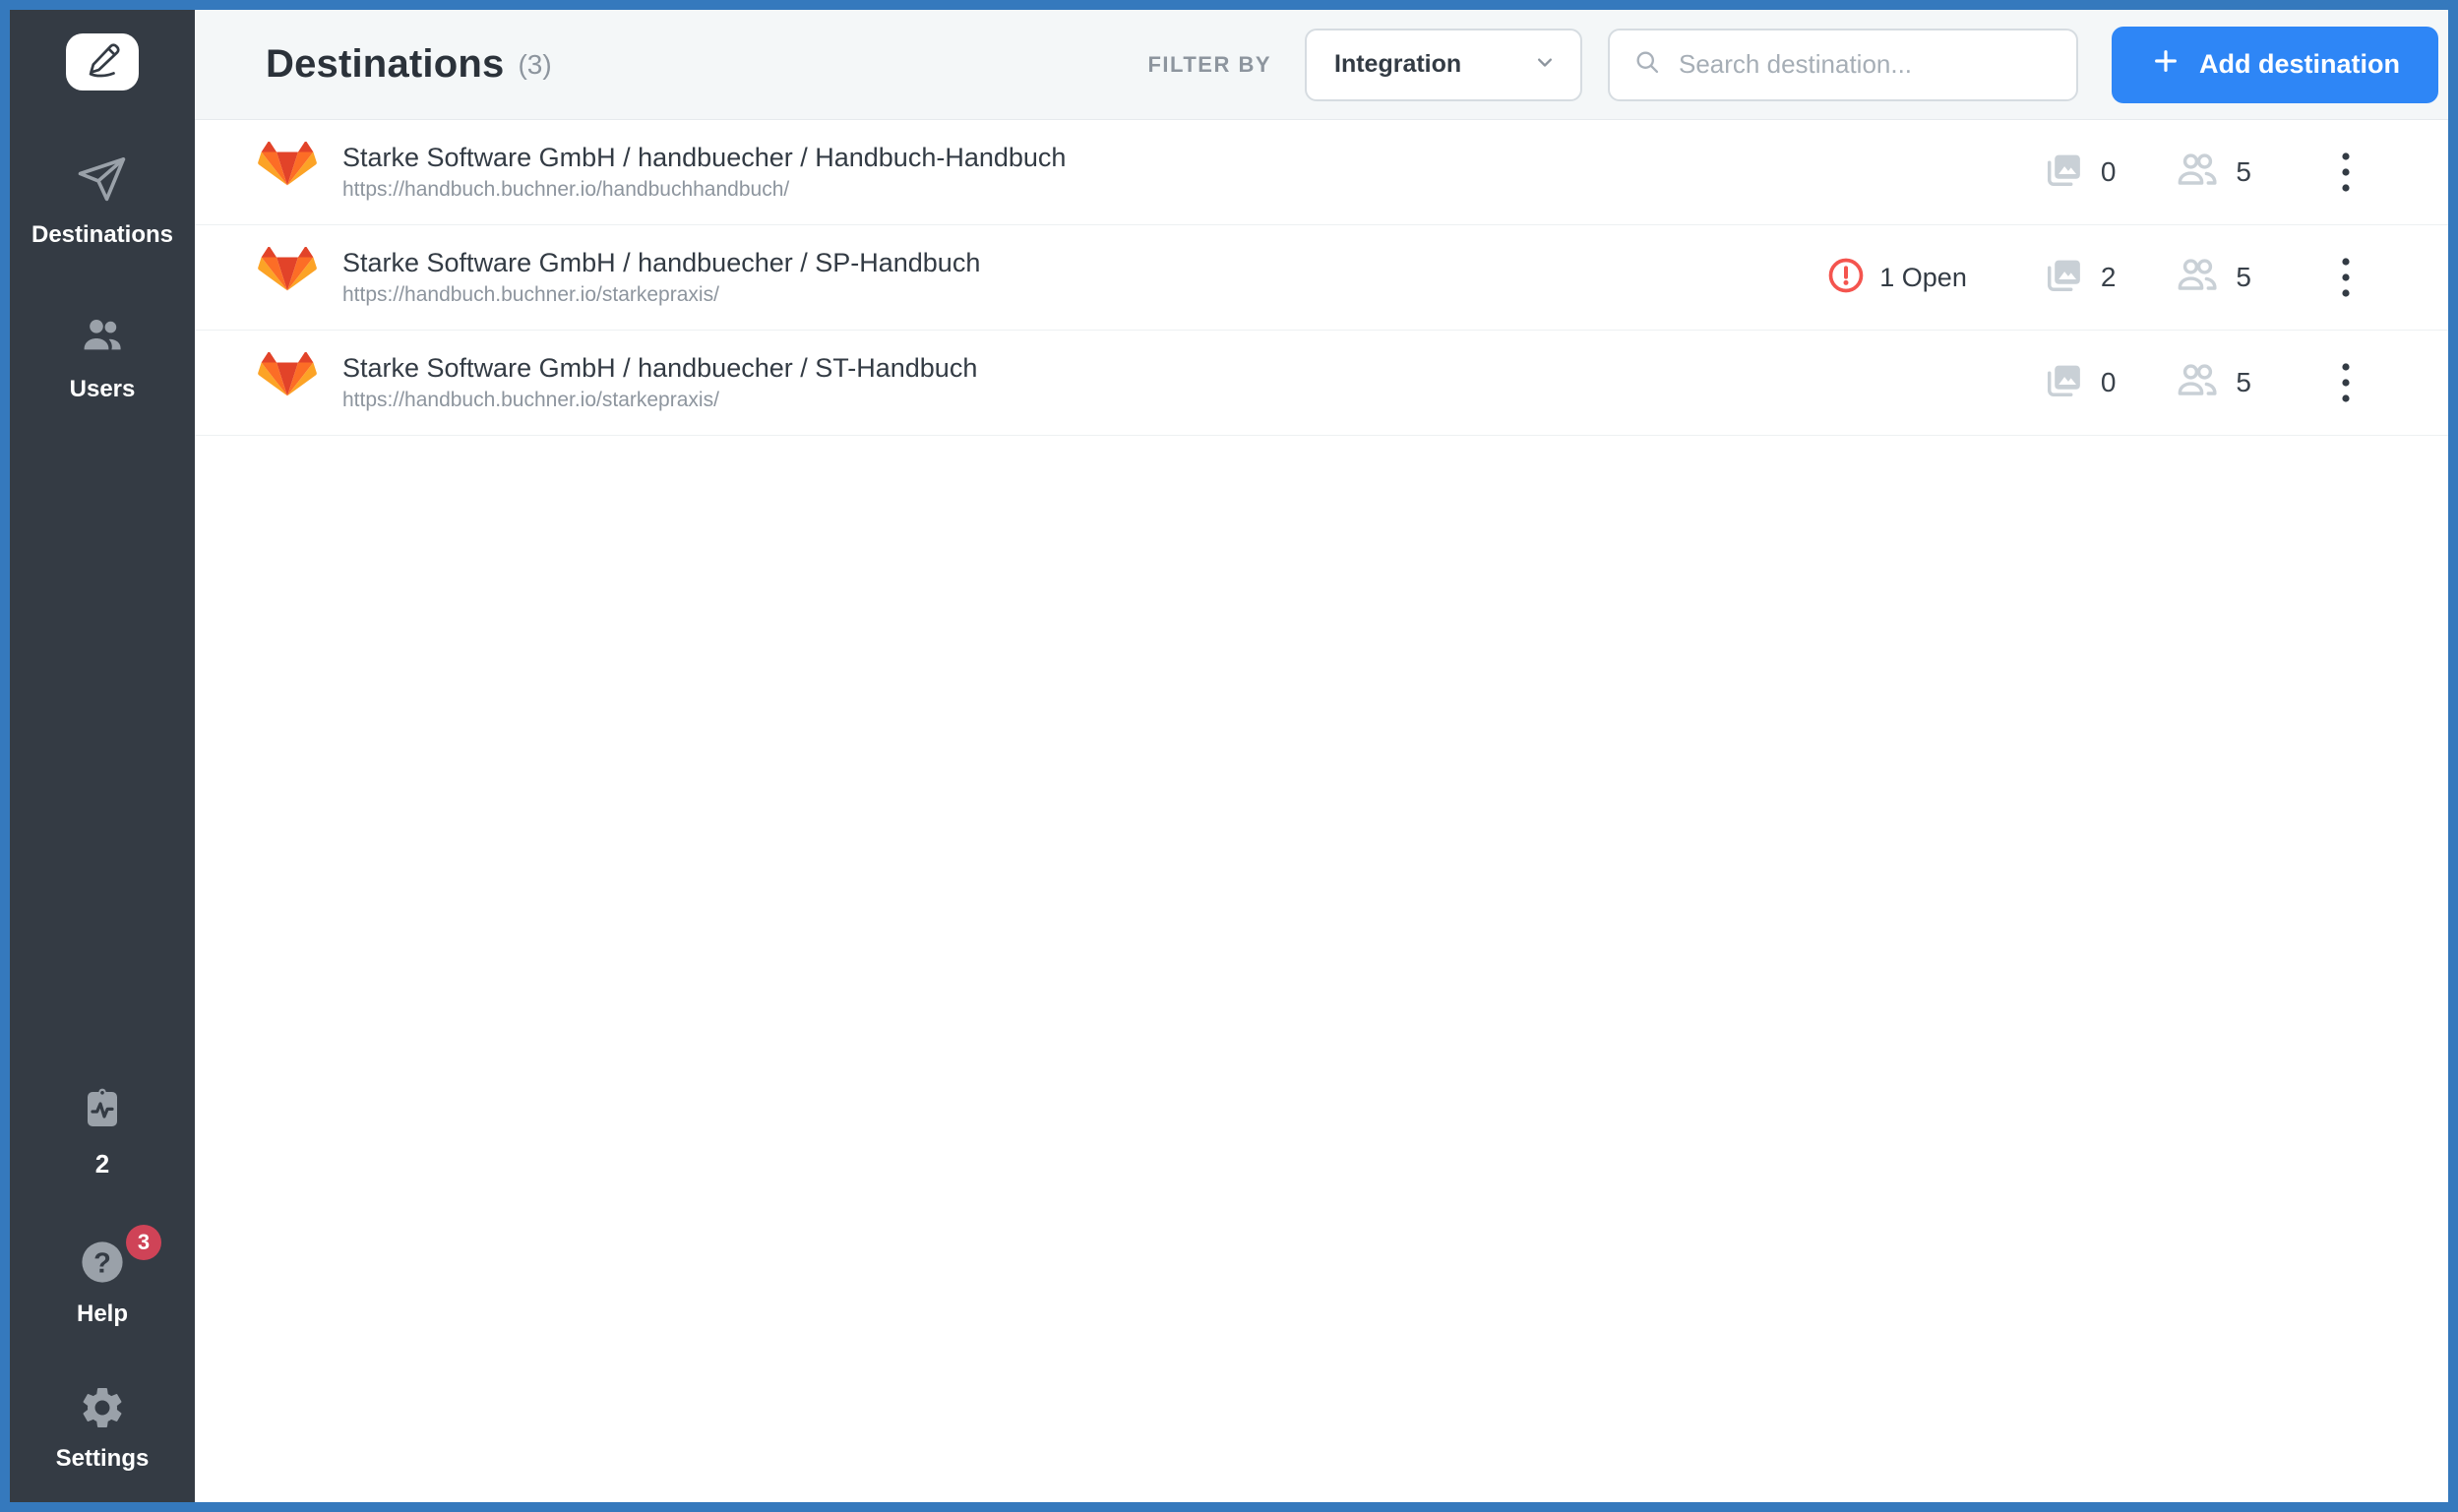 The height and width of the screenshot is (1512, 2458). Describe the element at coordinates (102, 1111) in the screenshot. I see `activity-clipboard-icon` at that location.